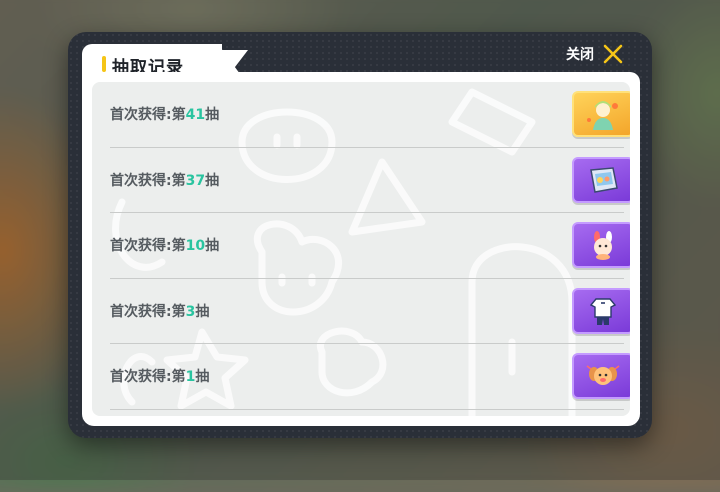  What do you see at coordinates (165, 115) in the screenshot?
I see `record-text: 首次获得:第41抽` at bounding box center [165, 115].